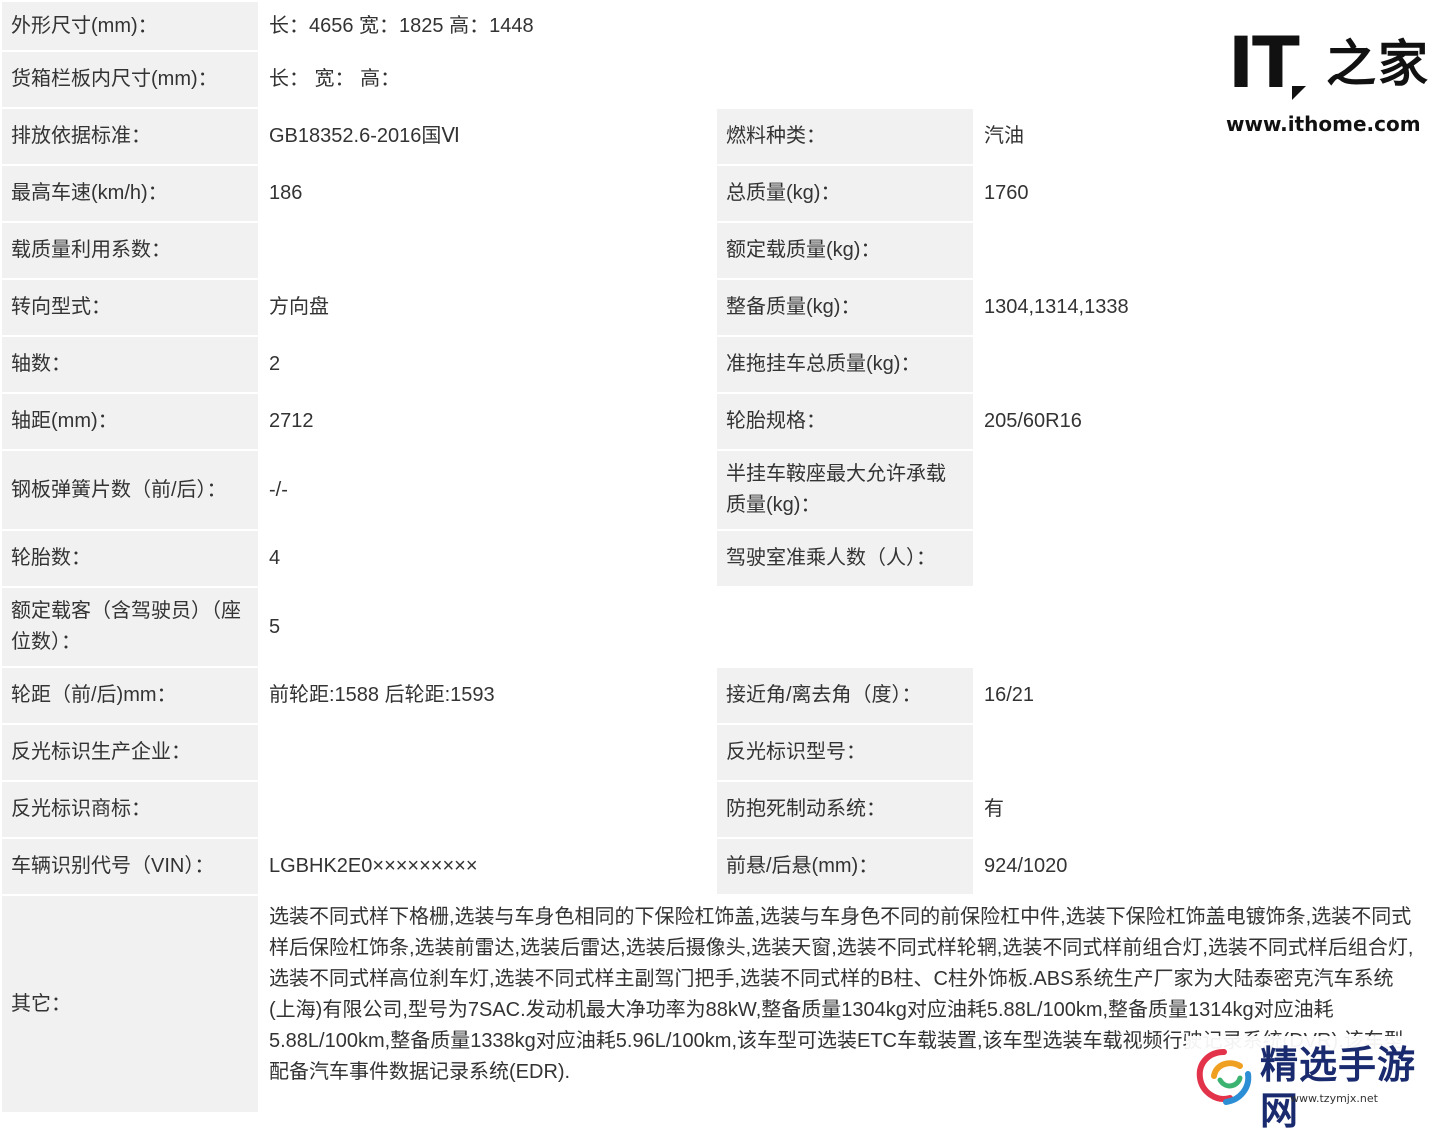  I want to click on tzymjx-watermark: 精选手游网 www.tzymjx.net, so click(1309, 1084).